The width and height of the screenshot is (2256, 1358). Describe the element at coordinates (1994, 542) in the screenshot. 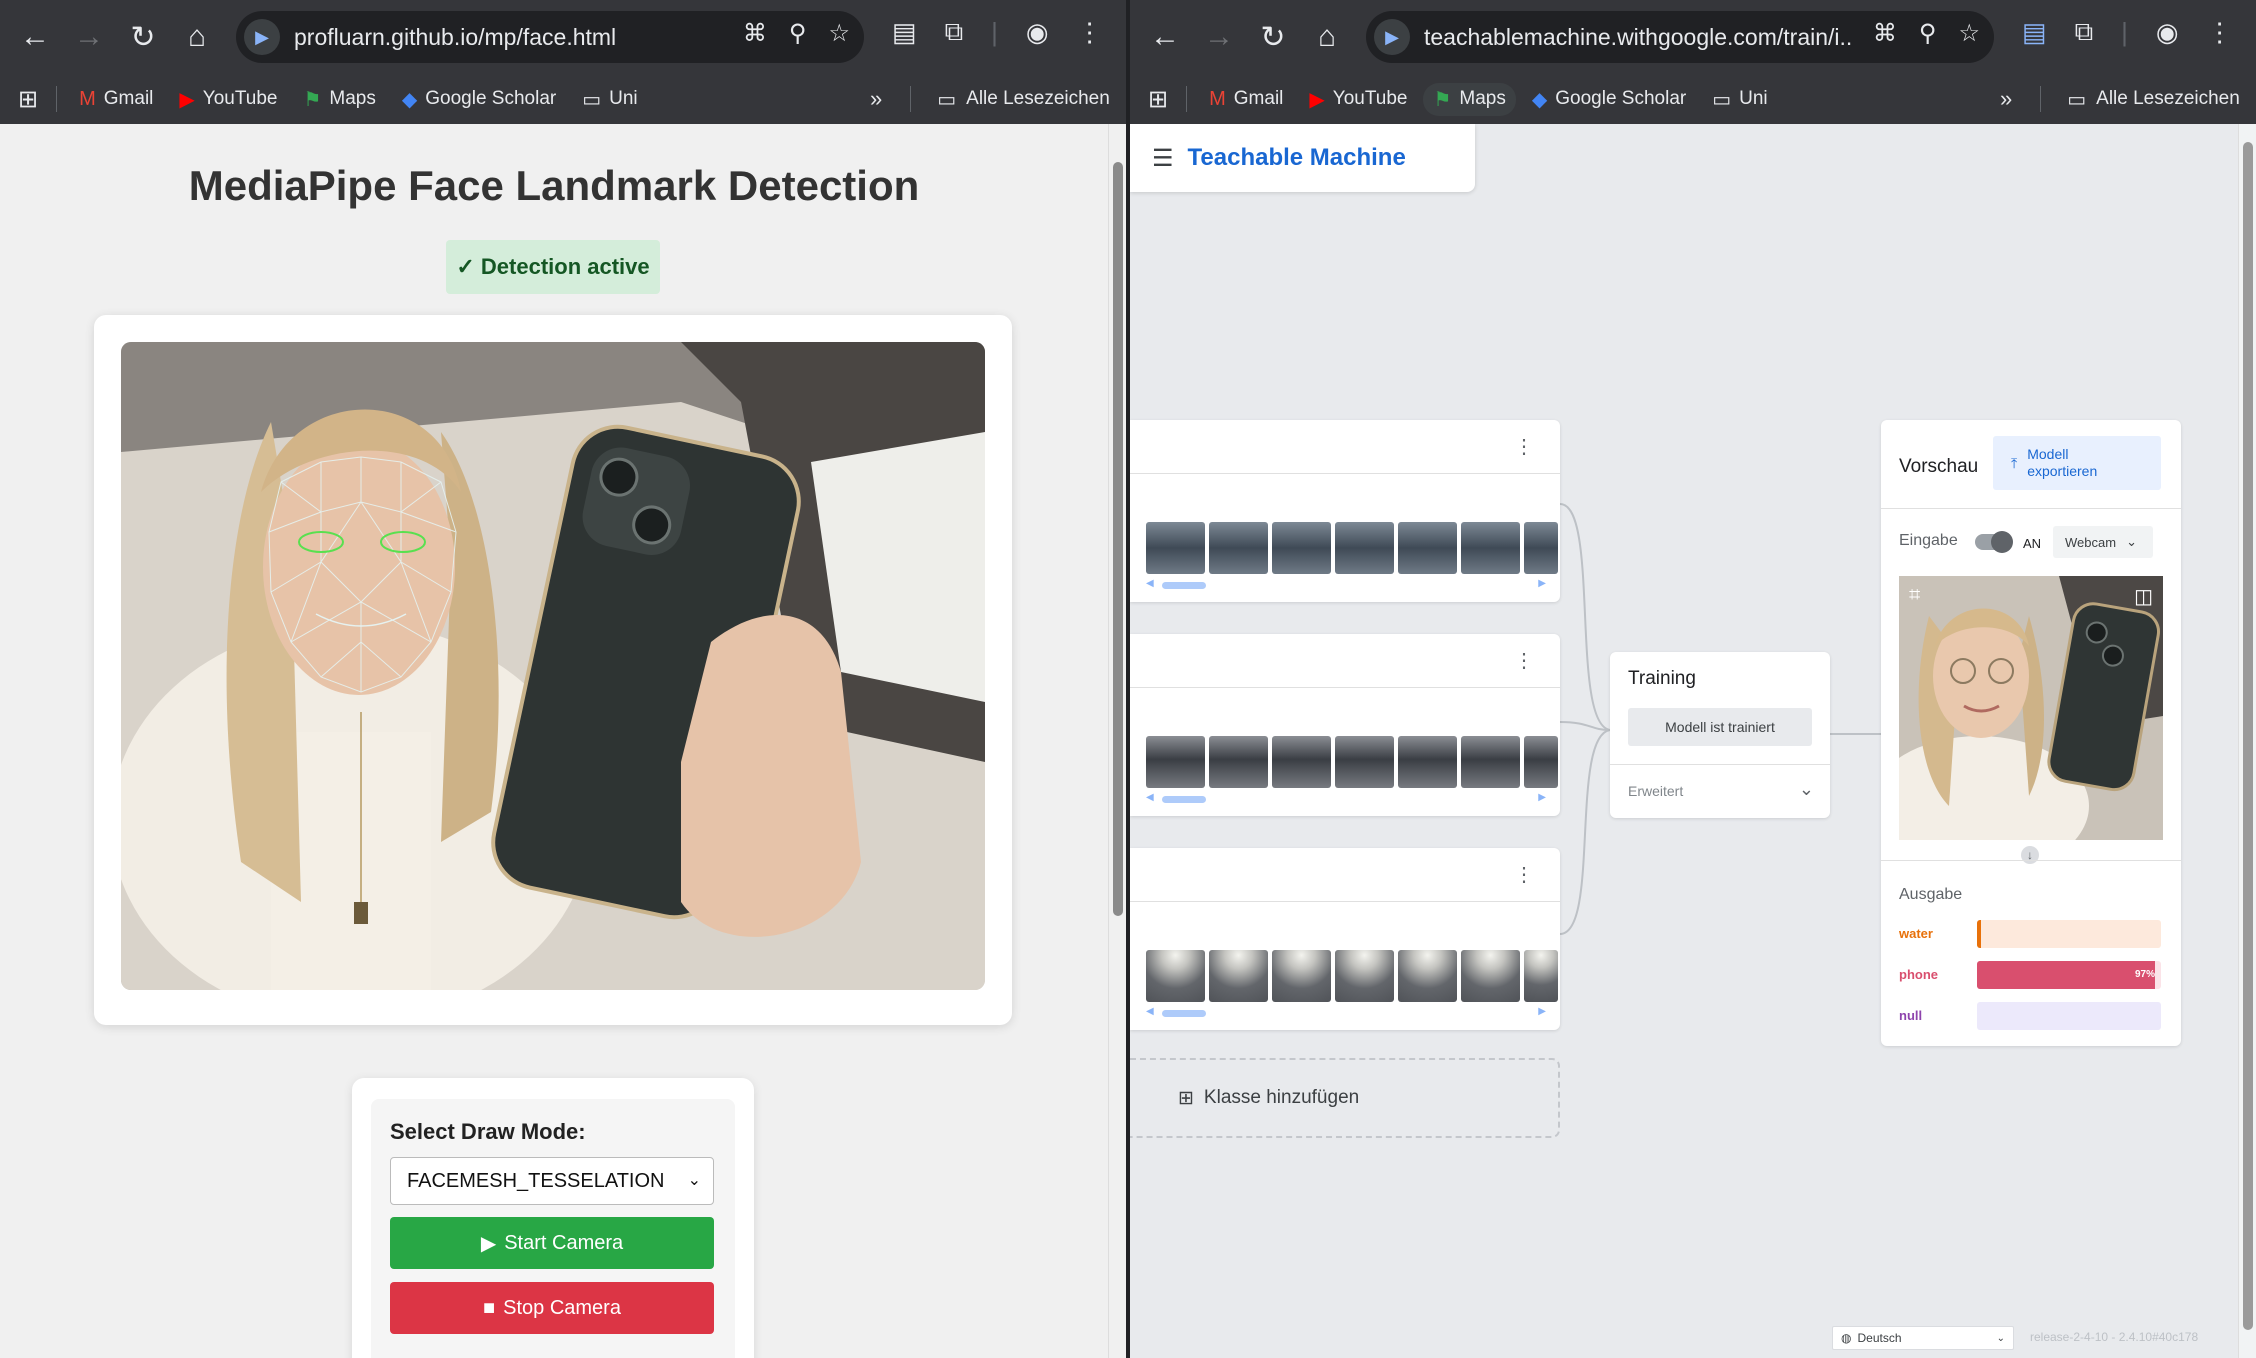

I see `input-toggle` at that location.